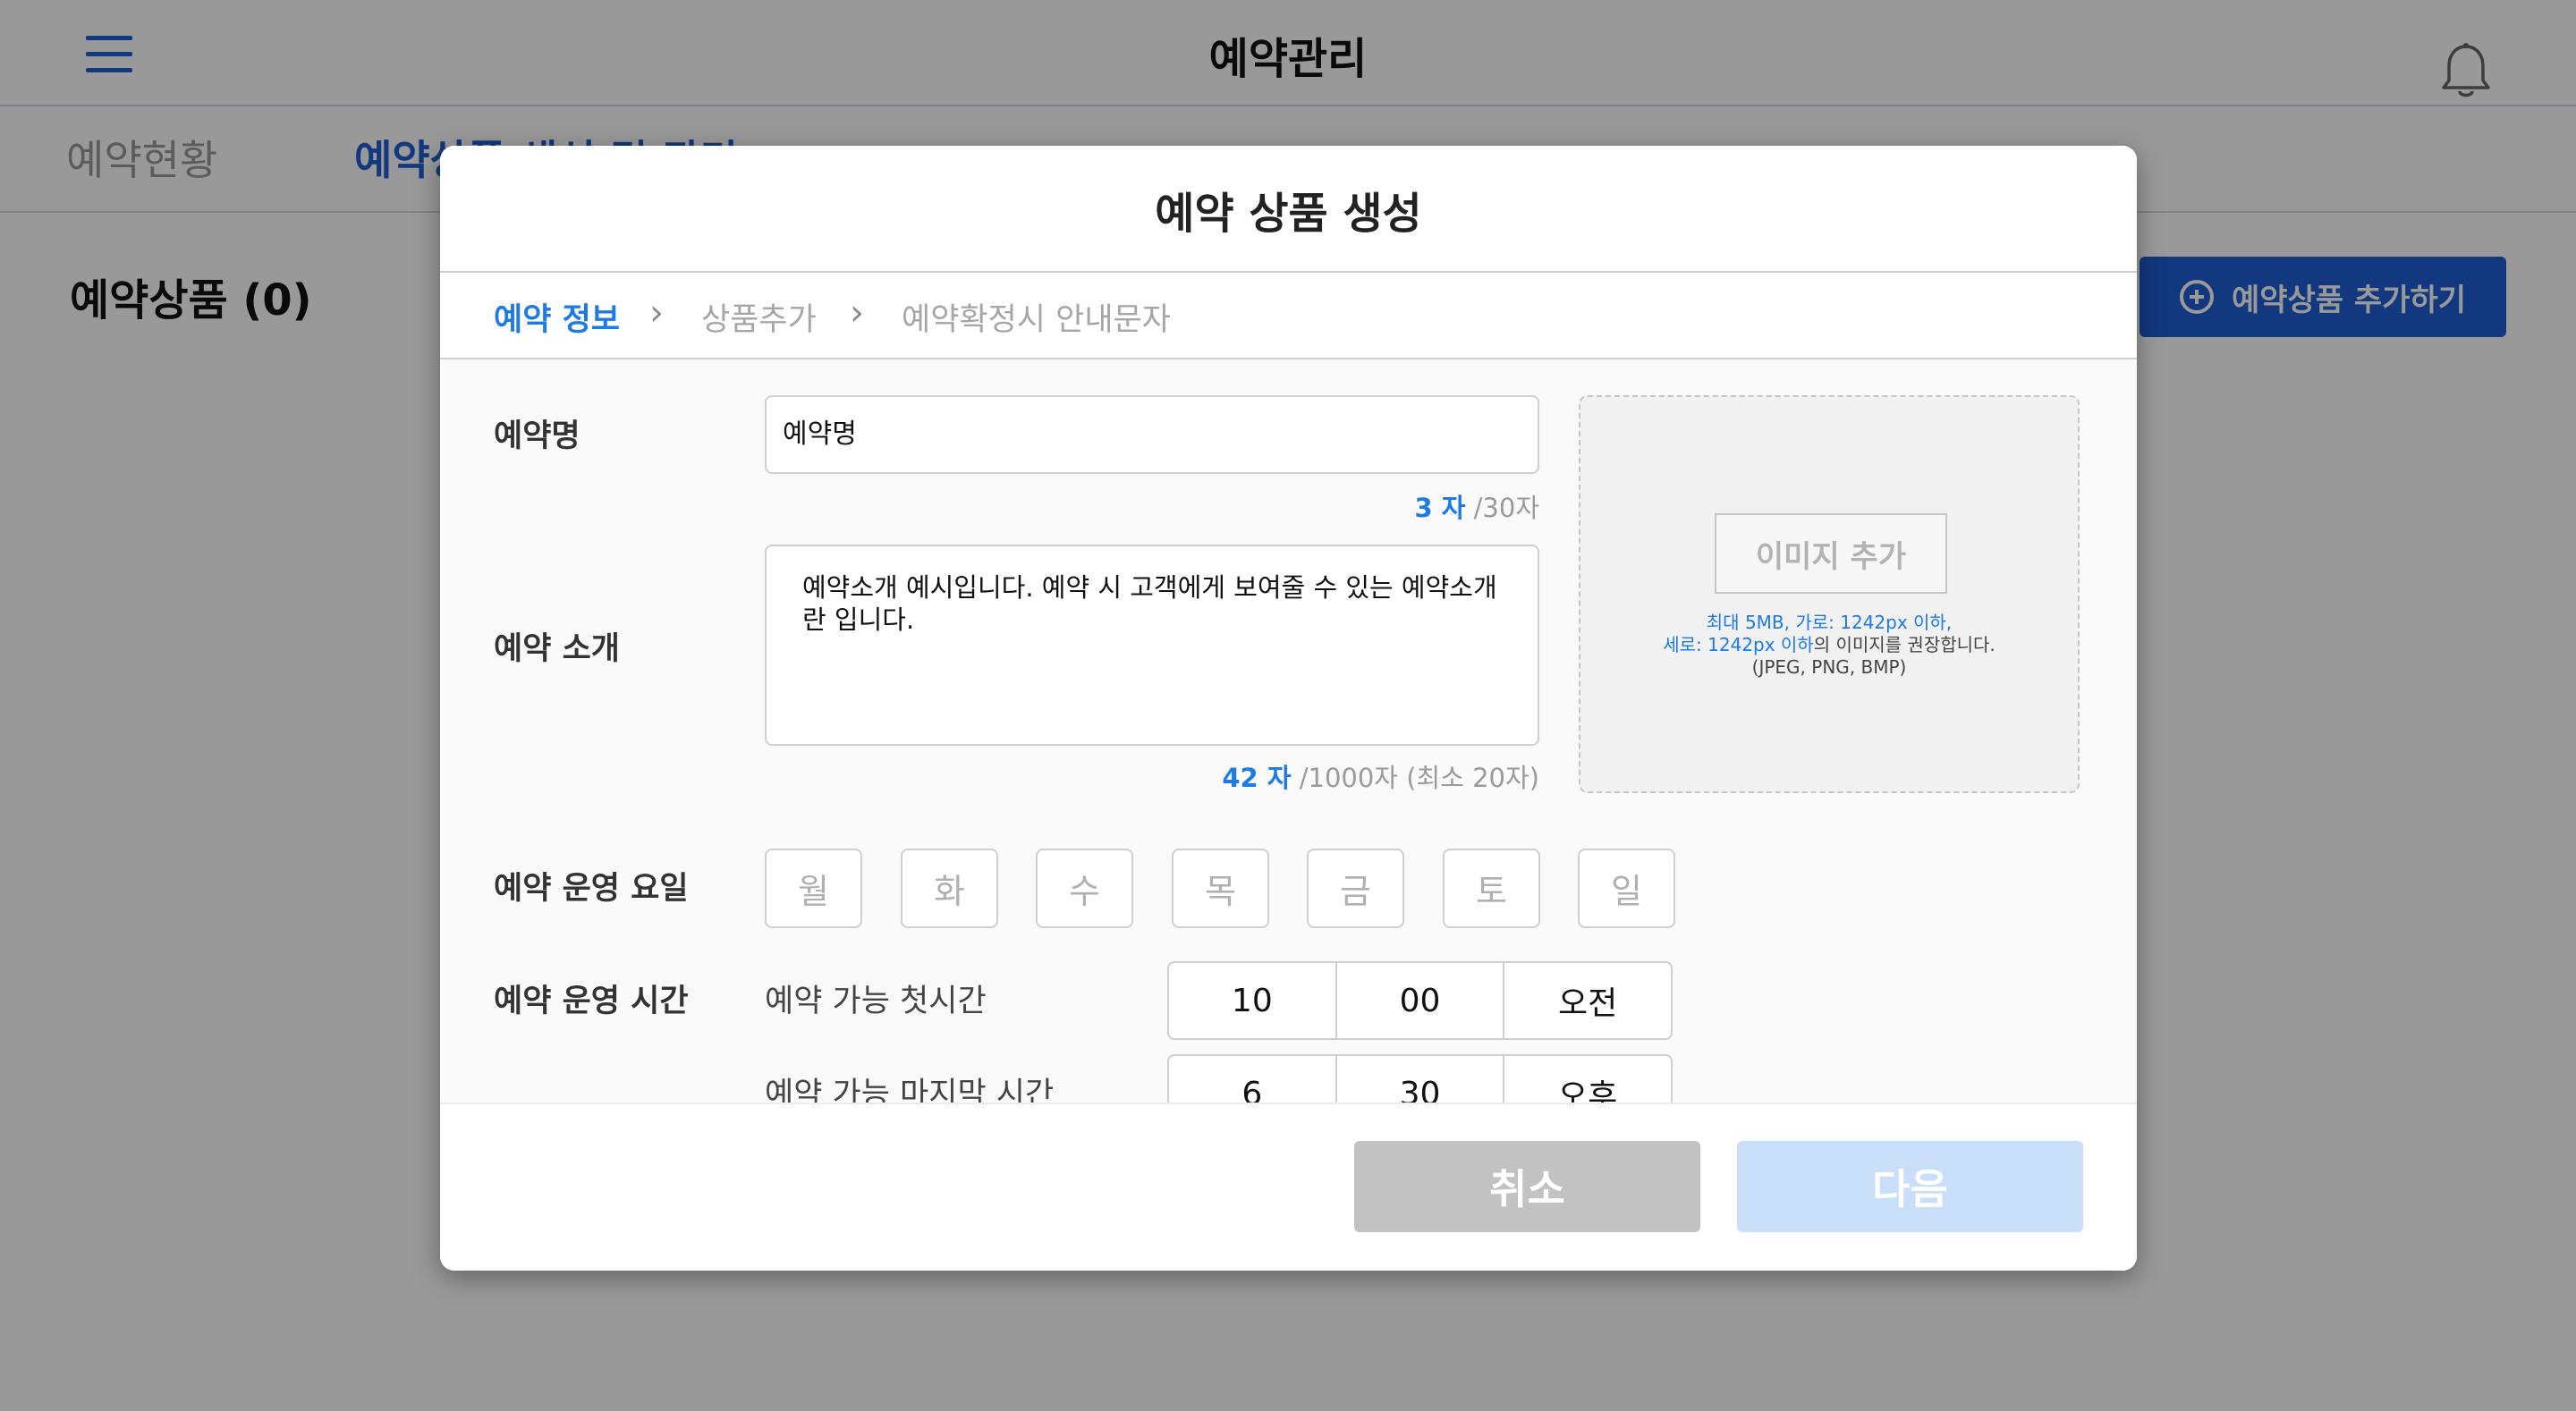  What do you see at coordinates (1253, 1001) in the screenshot?
I see `first-hour-select: 10` at bounding box center [1253, 1001].